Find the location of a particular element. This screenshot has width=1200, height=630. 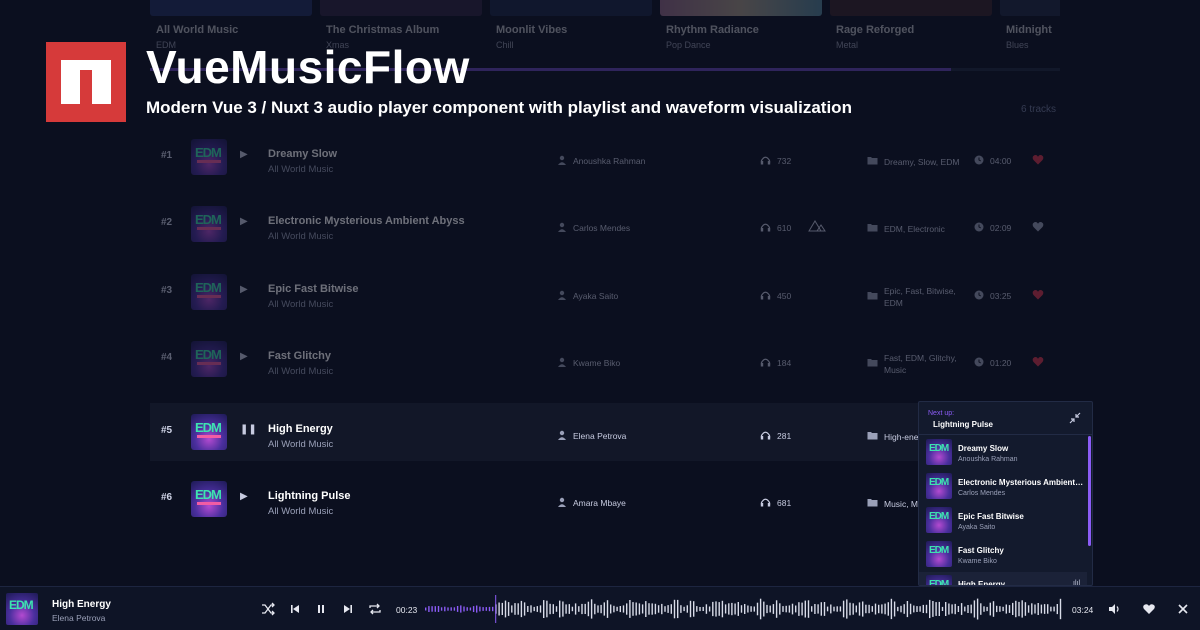

close-icon is located at coordinates (1183, 609).